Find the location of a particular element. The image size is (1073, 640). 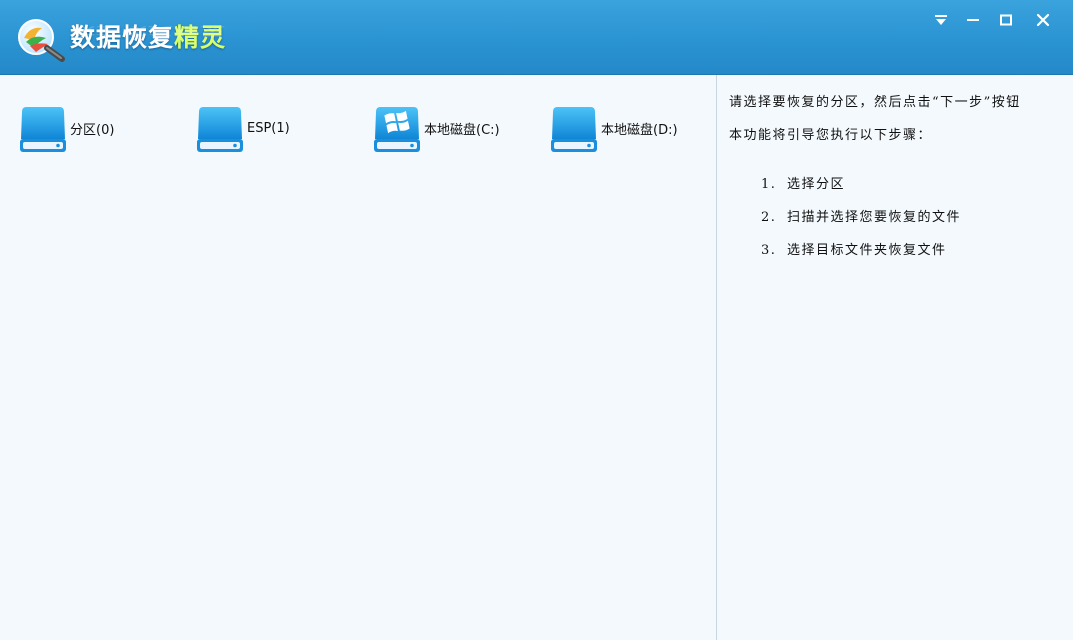

step-number: 2. is located at coordinates (769, 217).